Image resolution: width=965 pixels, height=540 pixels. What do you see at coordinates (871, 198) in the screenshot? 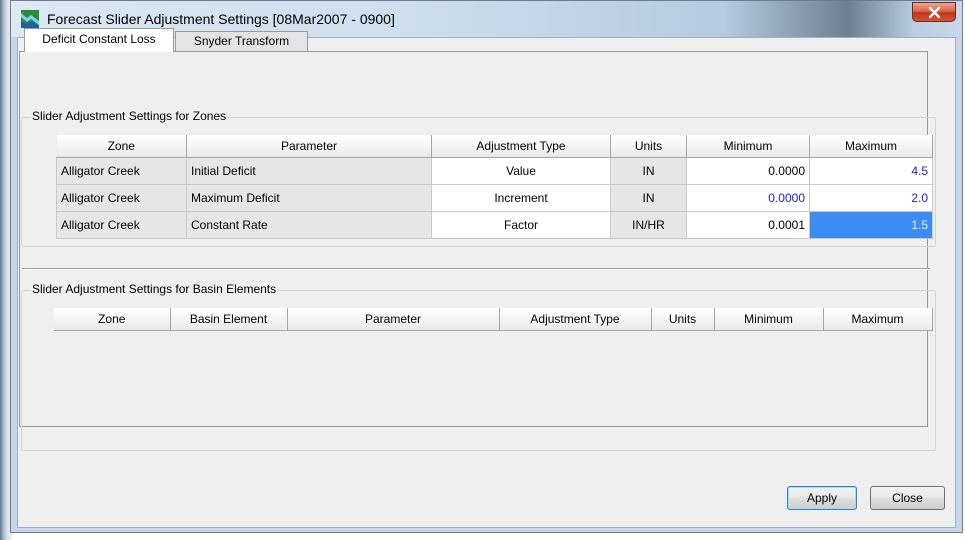
I see `maximum-cell: 2.0` at bounding box center [871, 198].